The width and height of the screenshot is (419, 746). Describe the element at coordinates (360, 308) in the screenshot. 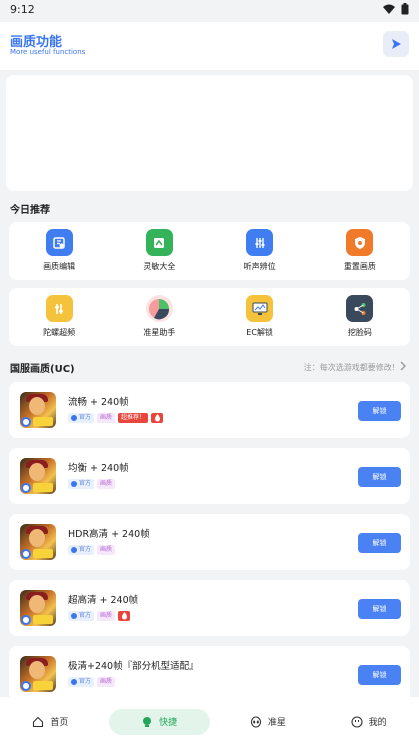

I see `share-icon` at that location.